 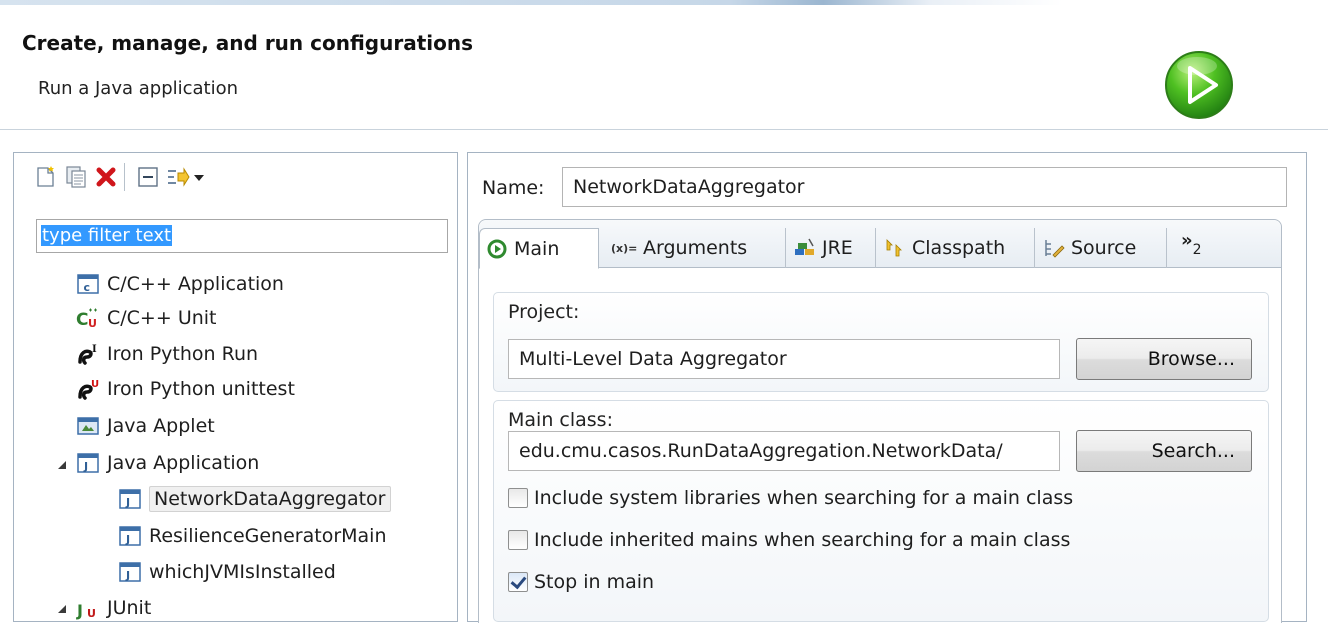 I want to click on overflow-count: 2, so click(x=1197, y=250).